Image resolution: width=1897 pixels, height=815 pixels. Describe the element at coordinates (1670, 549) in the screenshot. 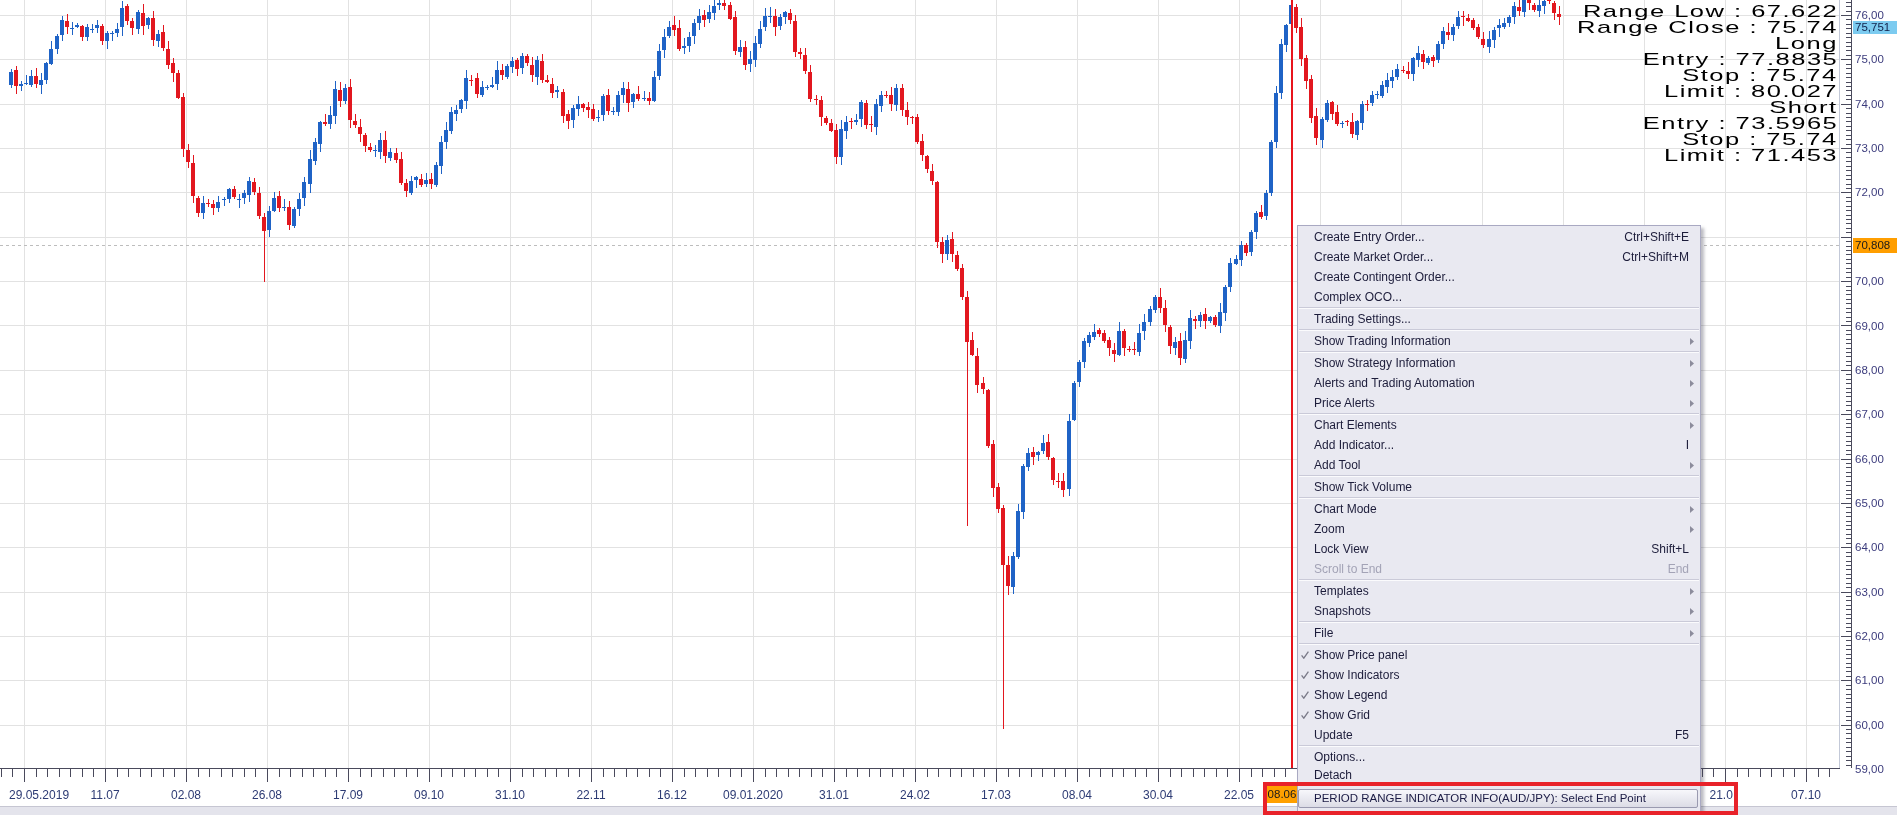

I see `shortcut-text: Shift+L` at that location.